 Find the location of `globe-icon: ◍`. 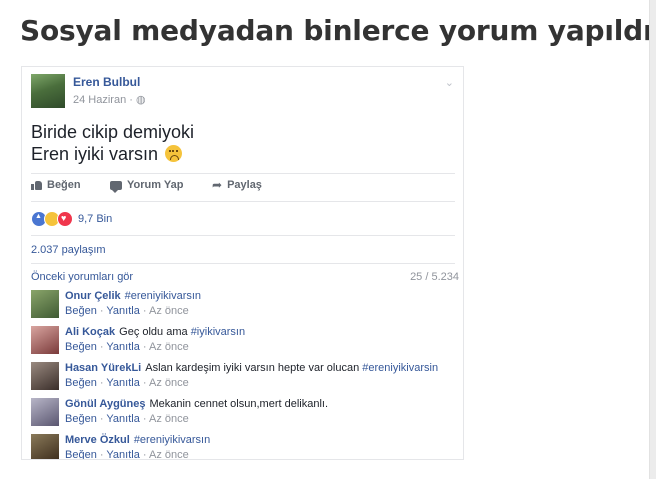

globe-icon: ◍ is located at coordinates (140, 100).